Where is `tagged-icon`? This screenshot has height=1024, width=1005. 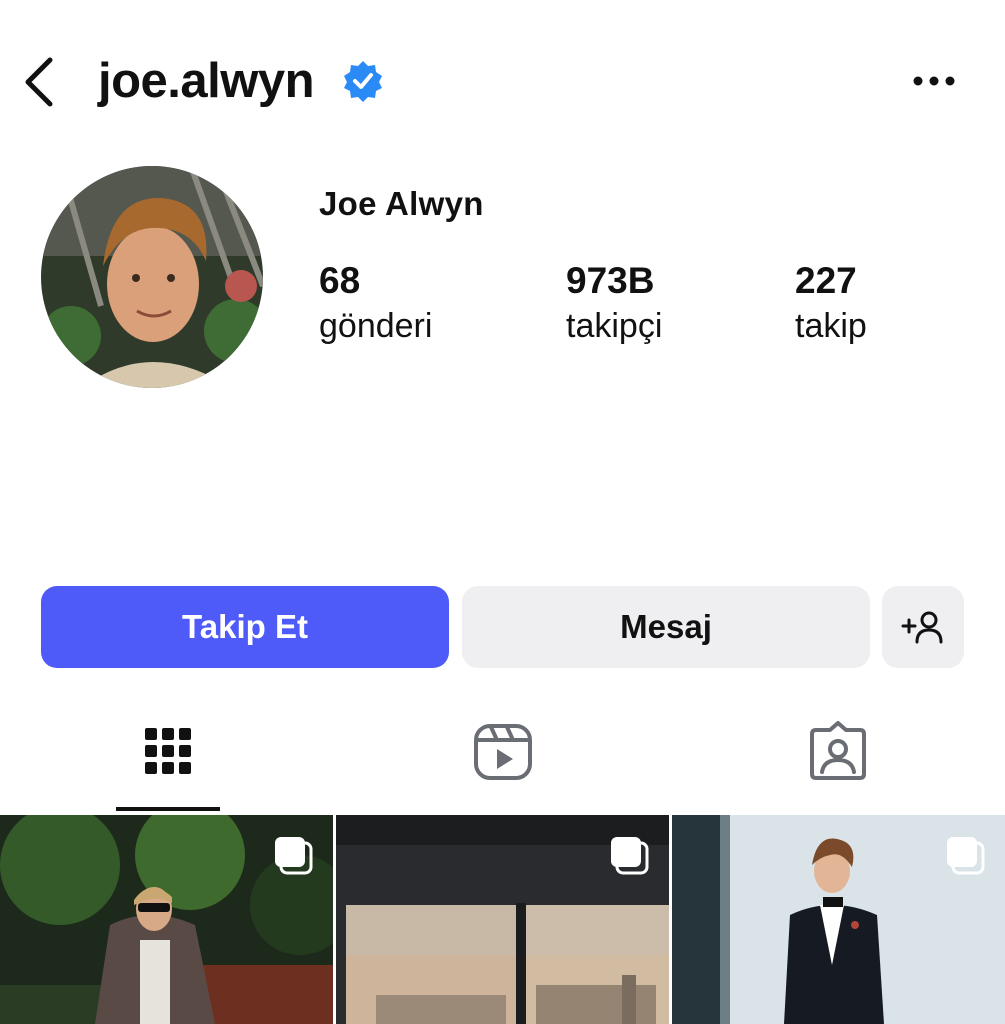 tagged-icon is located at coordinates (838, 750).